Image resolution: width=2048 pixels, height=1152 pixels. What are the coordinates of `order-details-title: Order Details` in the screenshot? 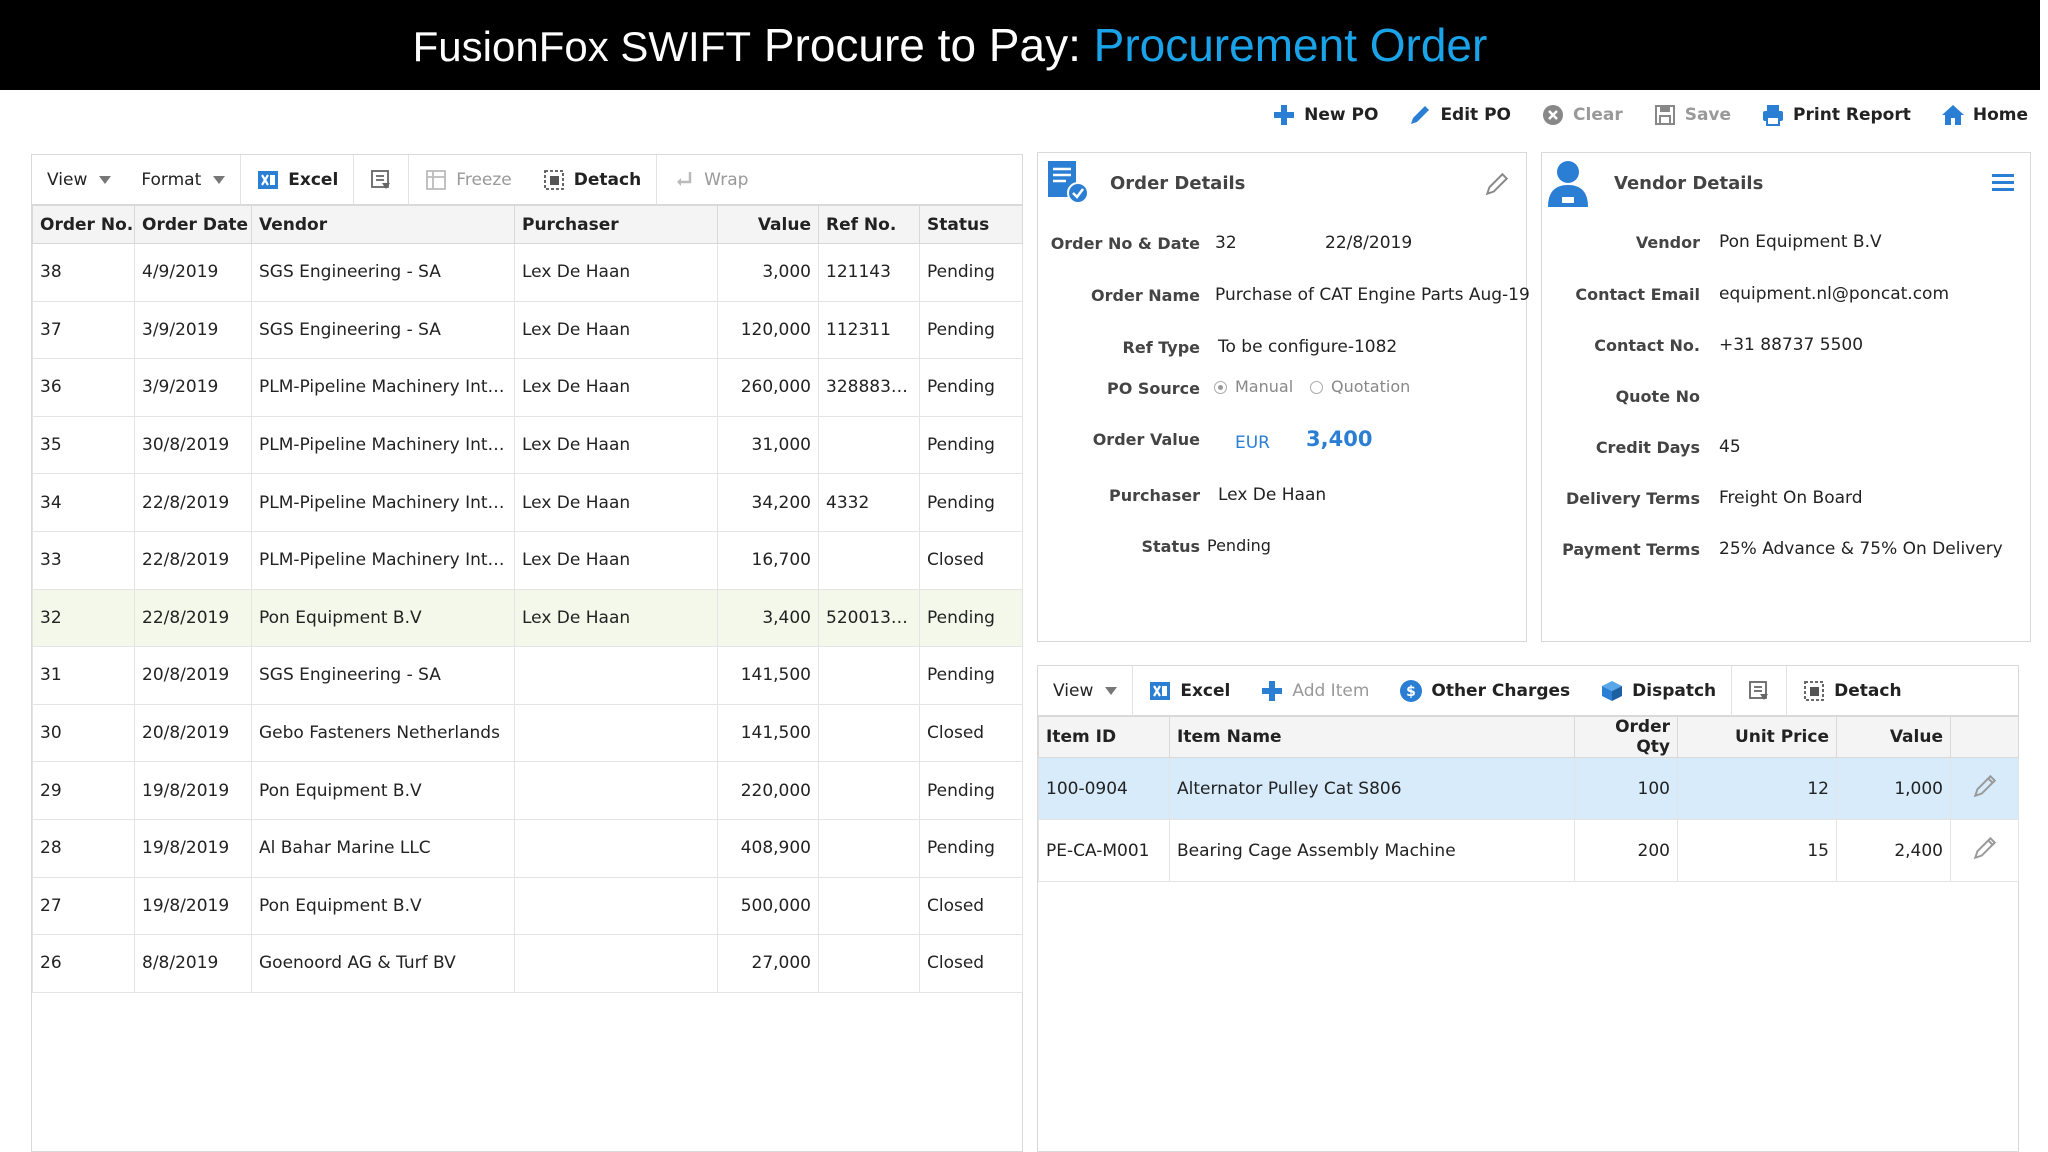 It's located at (1178, 183).